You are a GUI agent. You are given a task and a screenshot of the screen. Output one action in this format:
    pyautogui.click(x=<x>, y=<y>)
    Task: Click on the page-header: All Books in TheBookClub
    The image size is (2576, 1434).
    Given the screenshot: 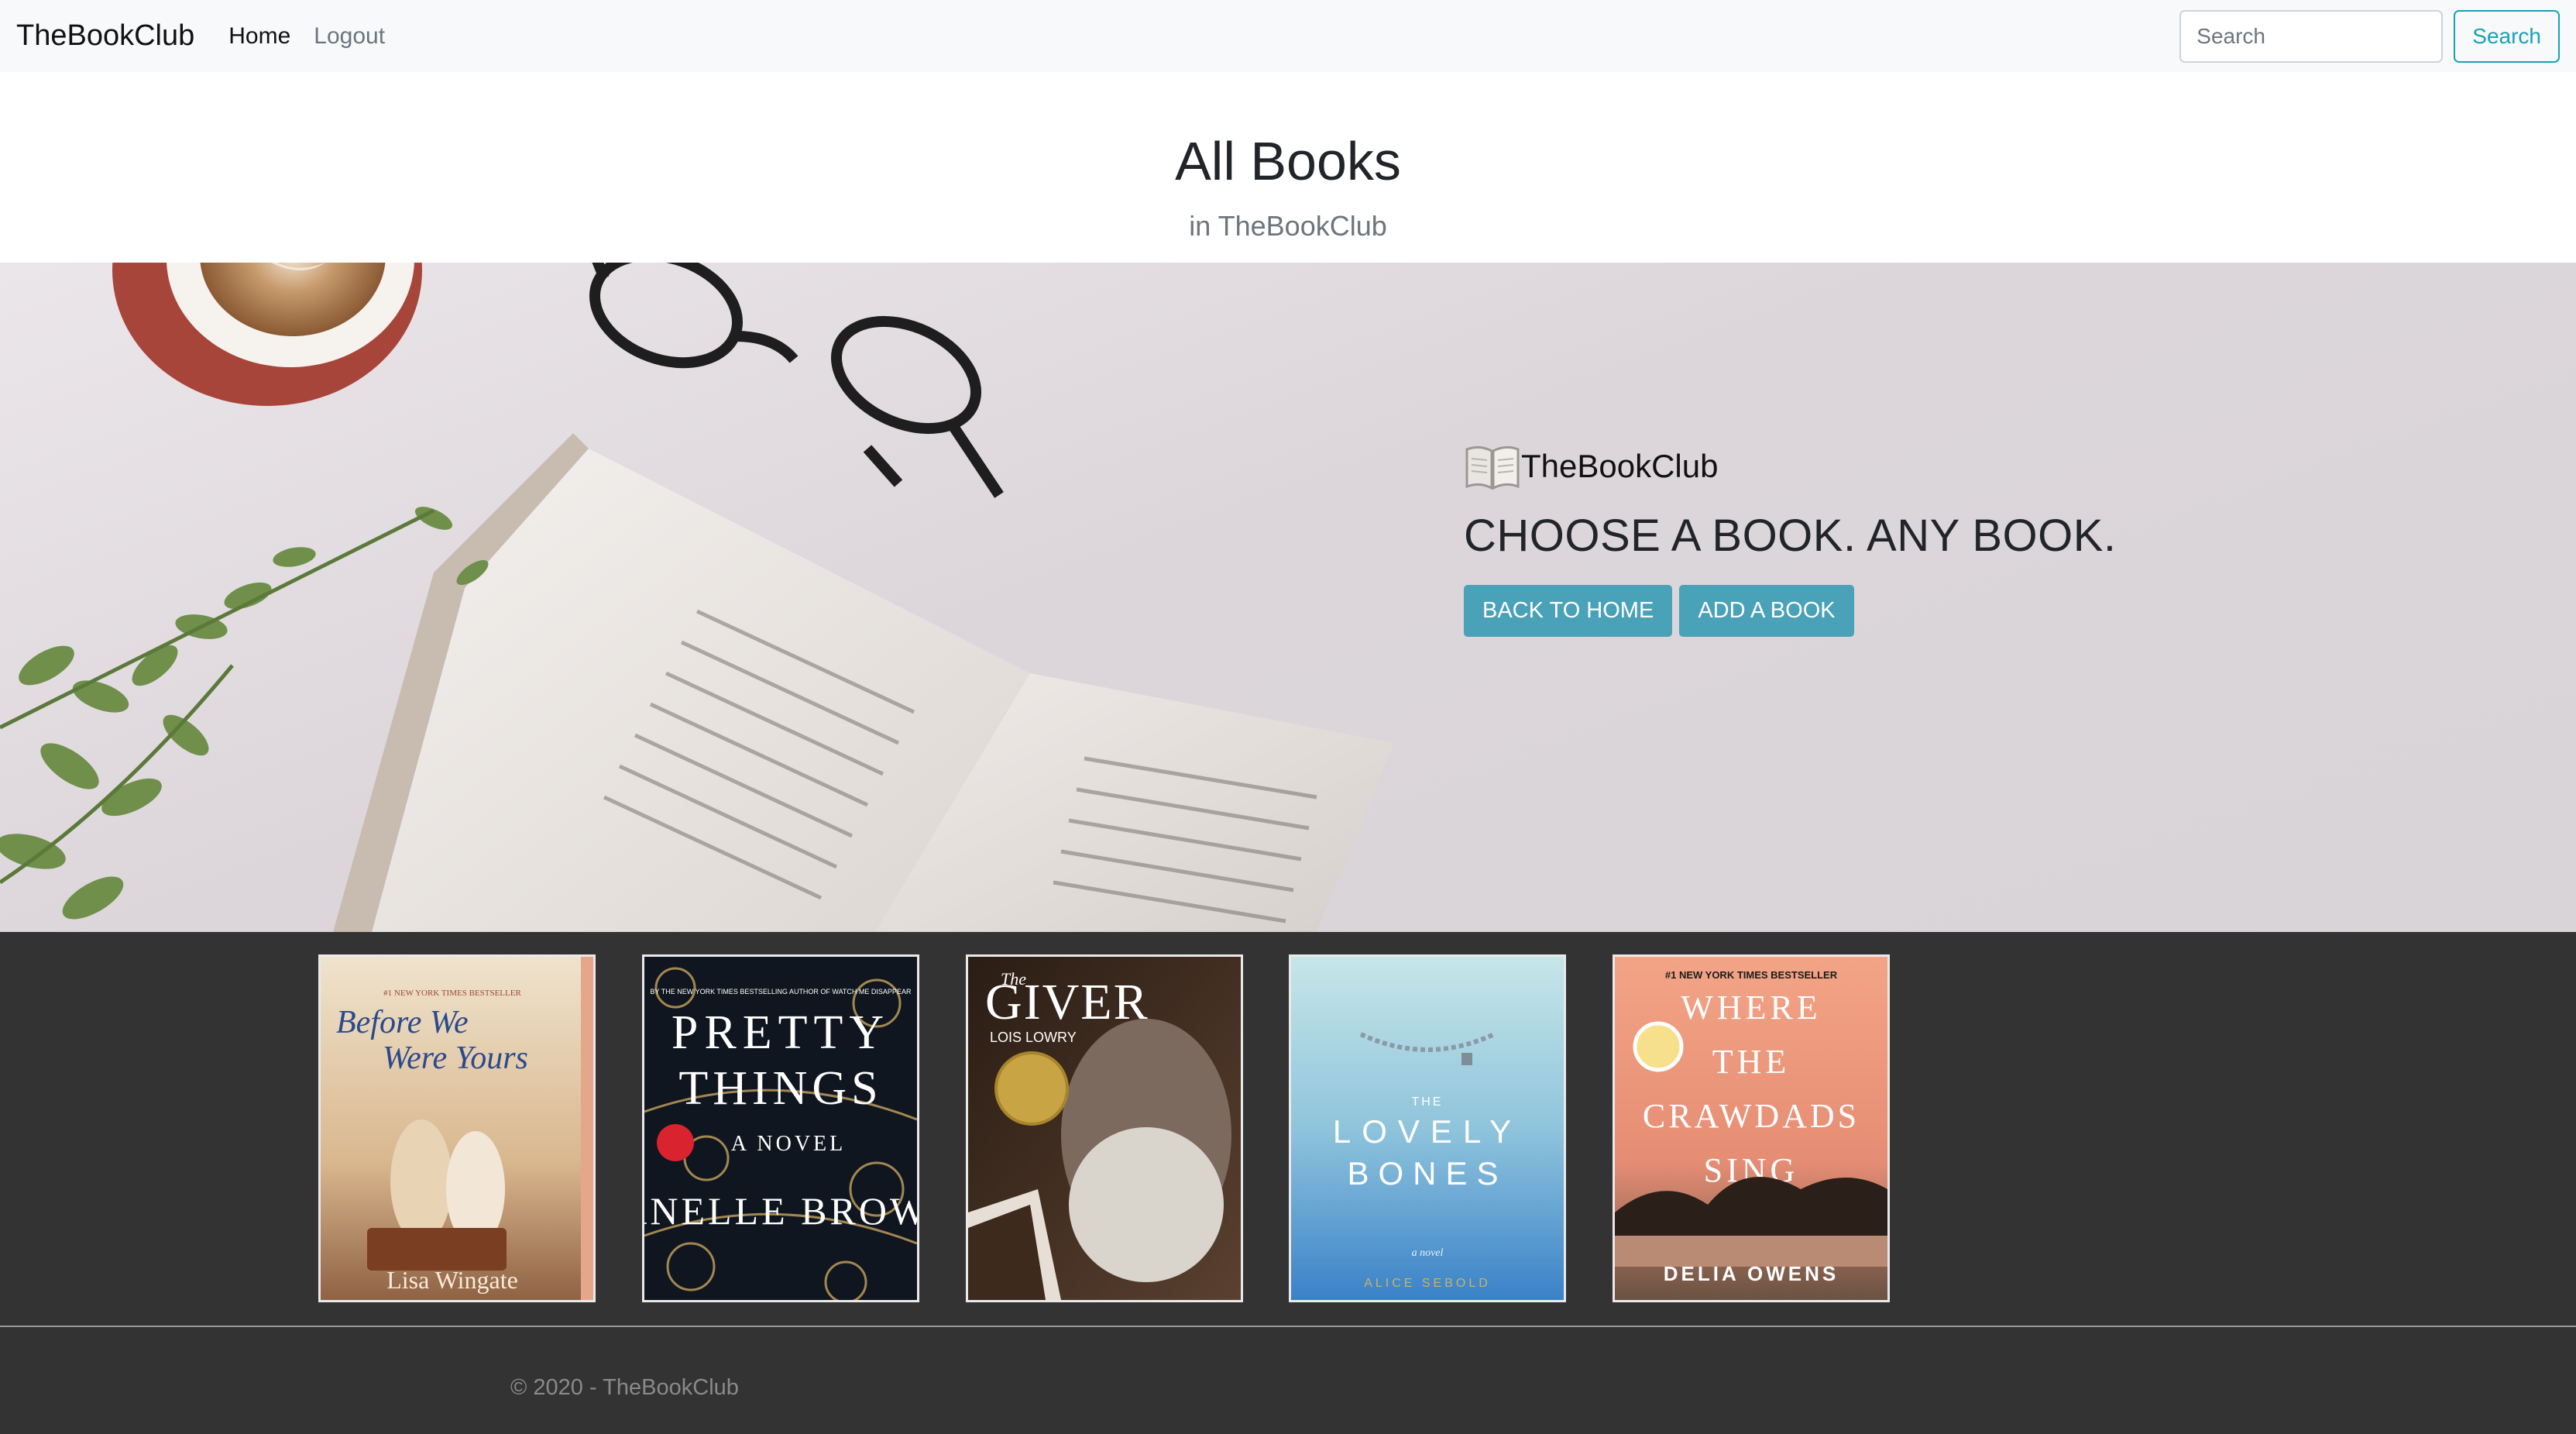 What is the action you would take?
    pyautogui.click(x=1288, y=167)
    